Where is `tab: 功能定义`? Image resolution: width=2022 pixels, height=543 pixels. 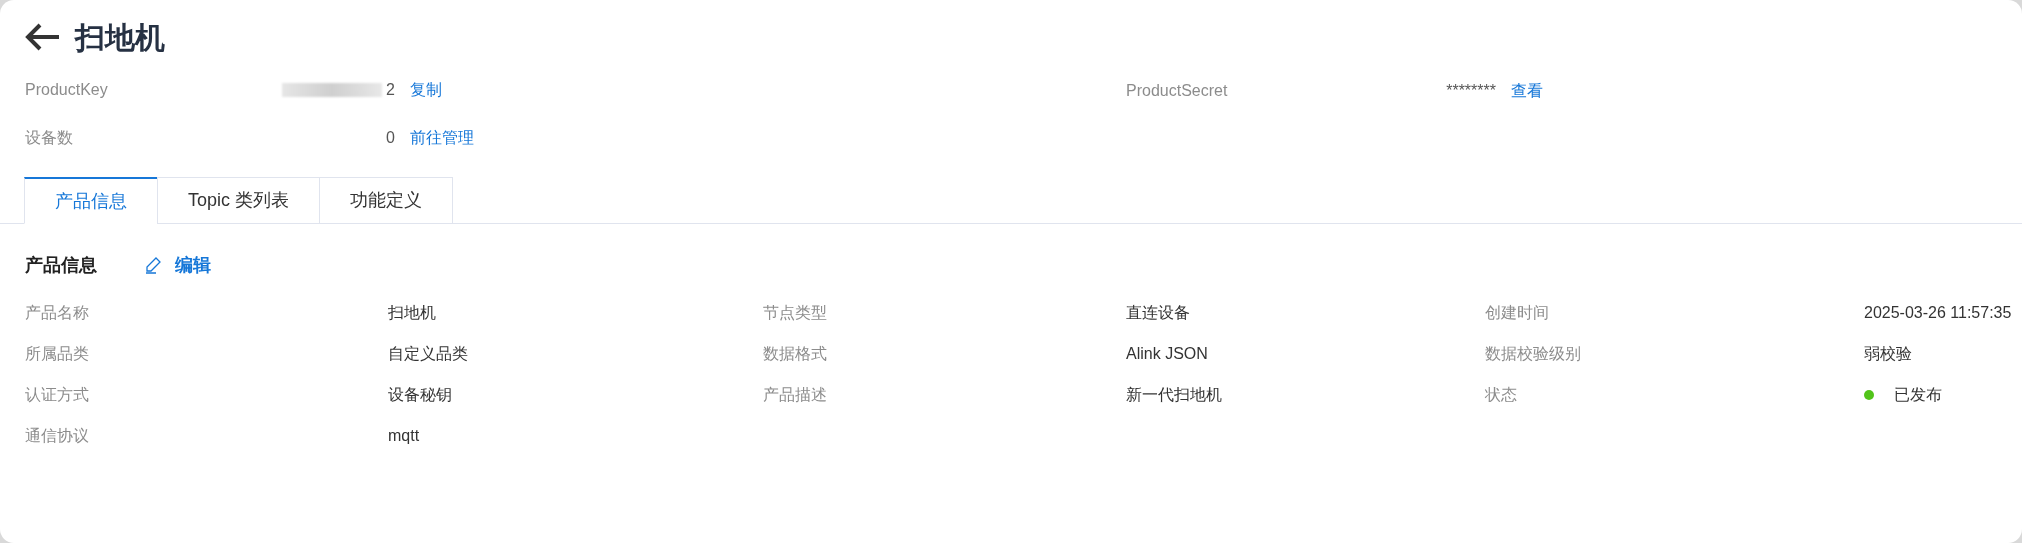
tab: 功能定义 is located at coordinates (386, 200).